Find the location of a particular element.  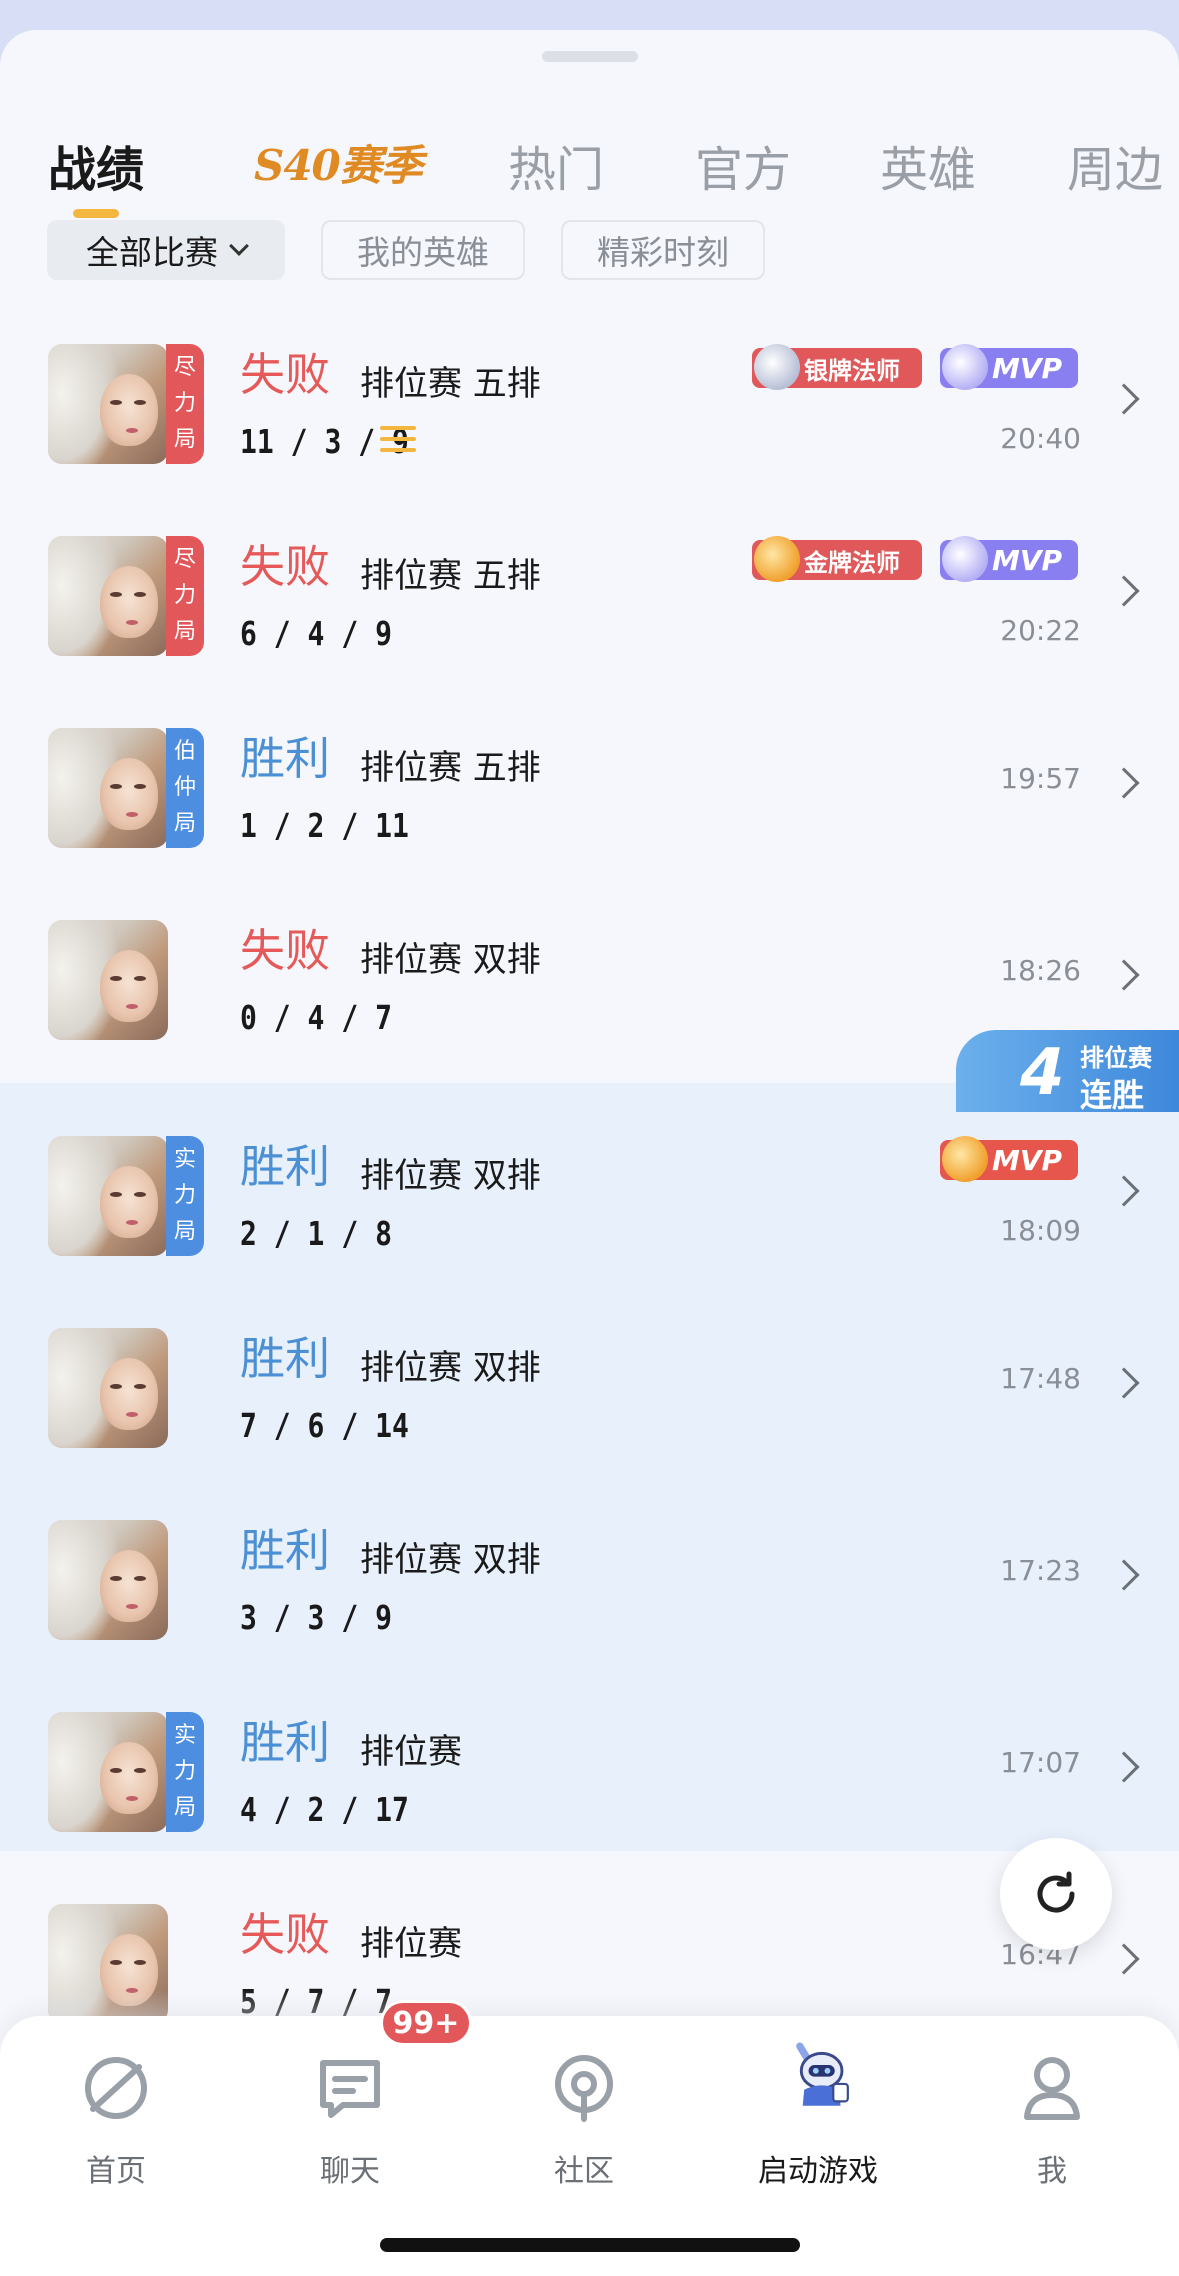

profile-icon is located at coordinates (1052, 2088).